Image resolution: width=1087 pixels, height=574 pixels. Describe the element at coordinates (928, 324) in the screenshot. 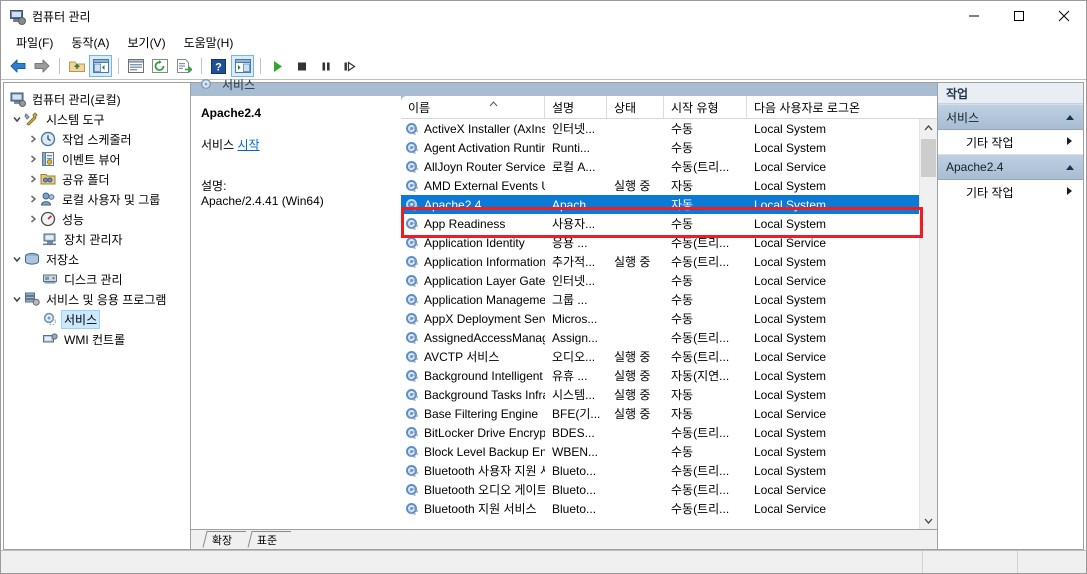

I see `vertical-scrollbar` at that location.